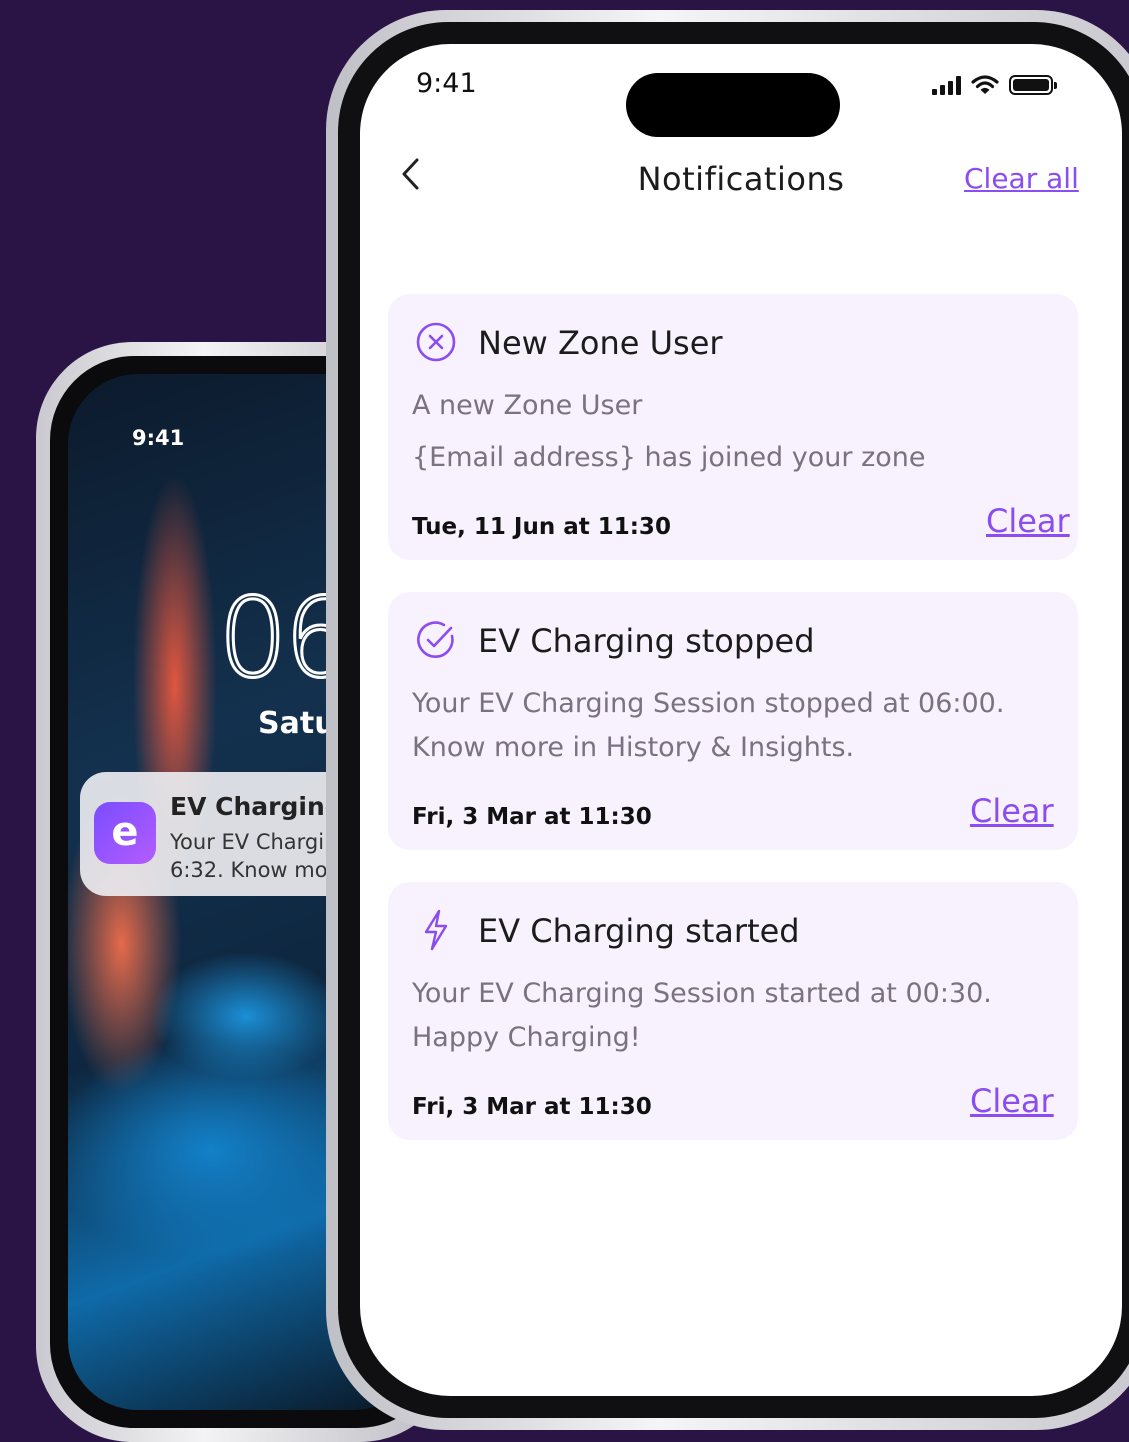  I want to click on notification-body-line-2: Know more in History & Insights., so click(633, 747).